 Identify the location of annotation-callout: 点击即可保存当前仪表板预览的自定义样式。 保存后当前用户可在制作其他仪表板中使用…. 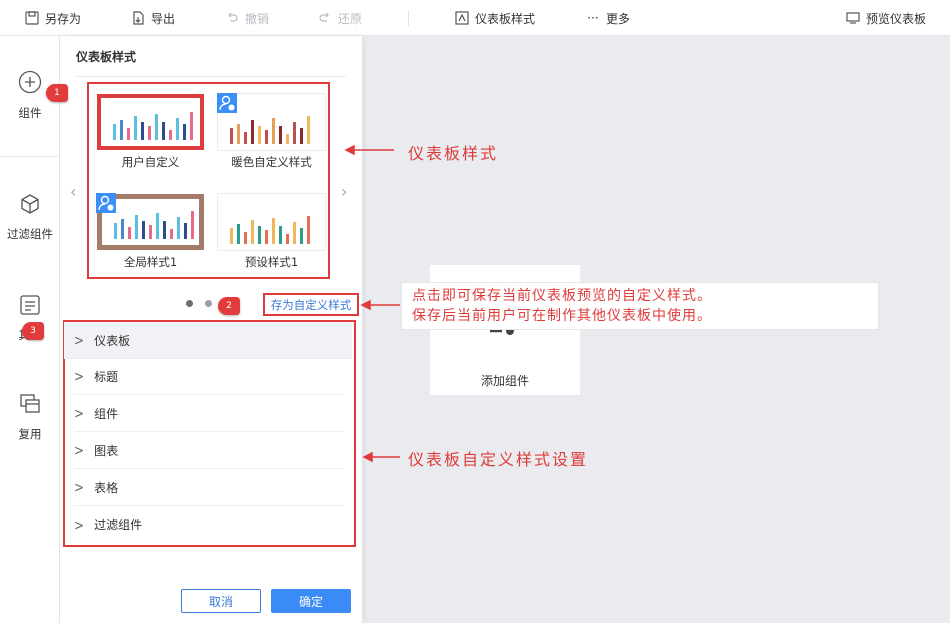
(640, 306).